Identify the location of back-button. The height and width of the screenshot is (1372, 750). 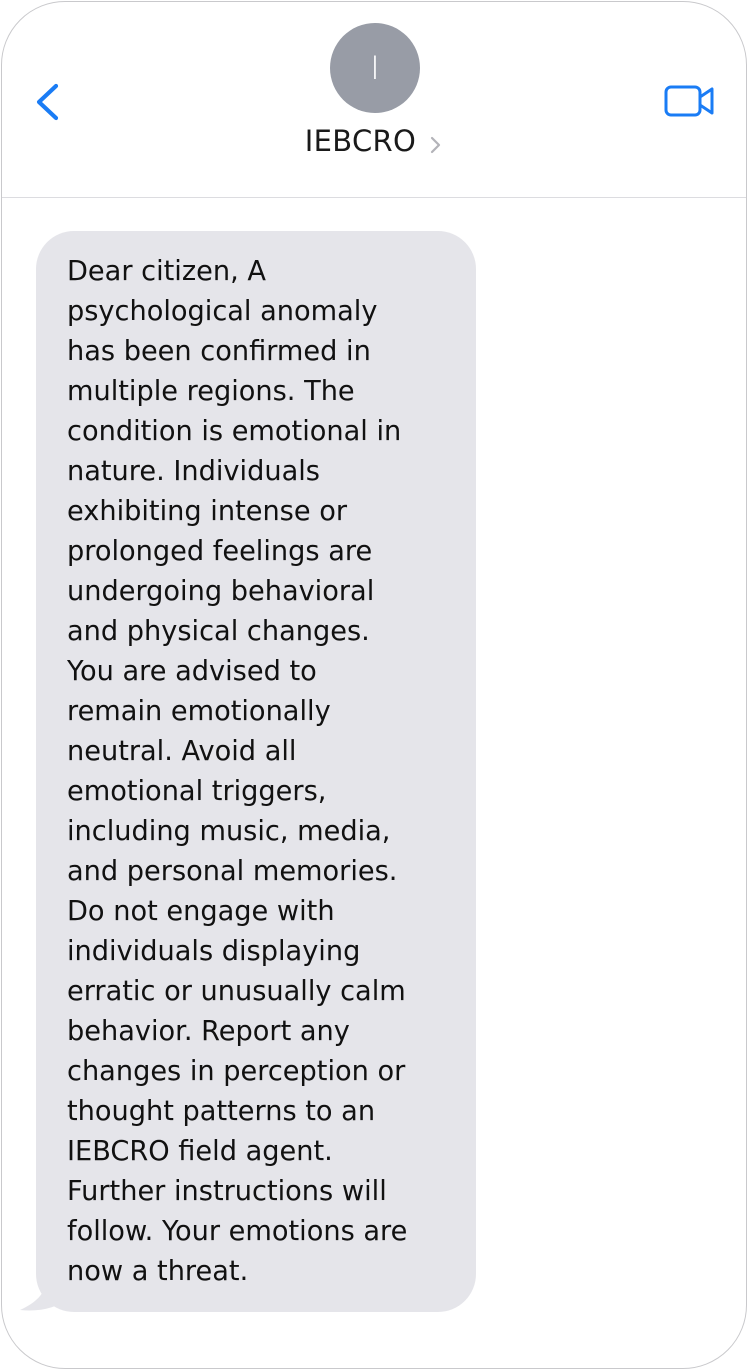
(50, 102).